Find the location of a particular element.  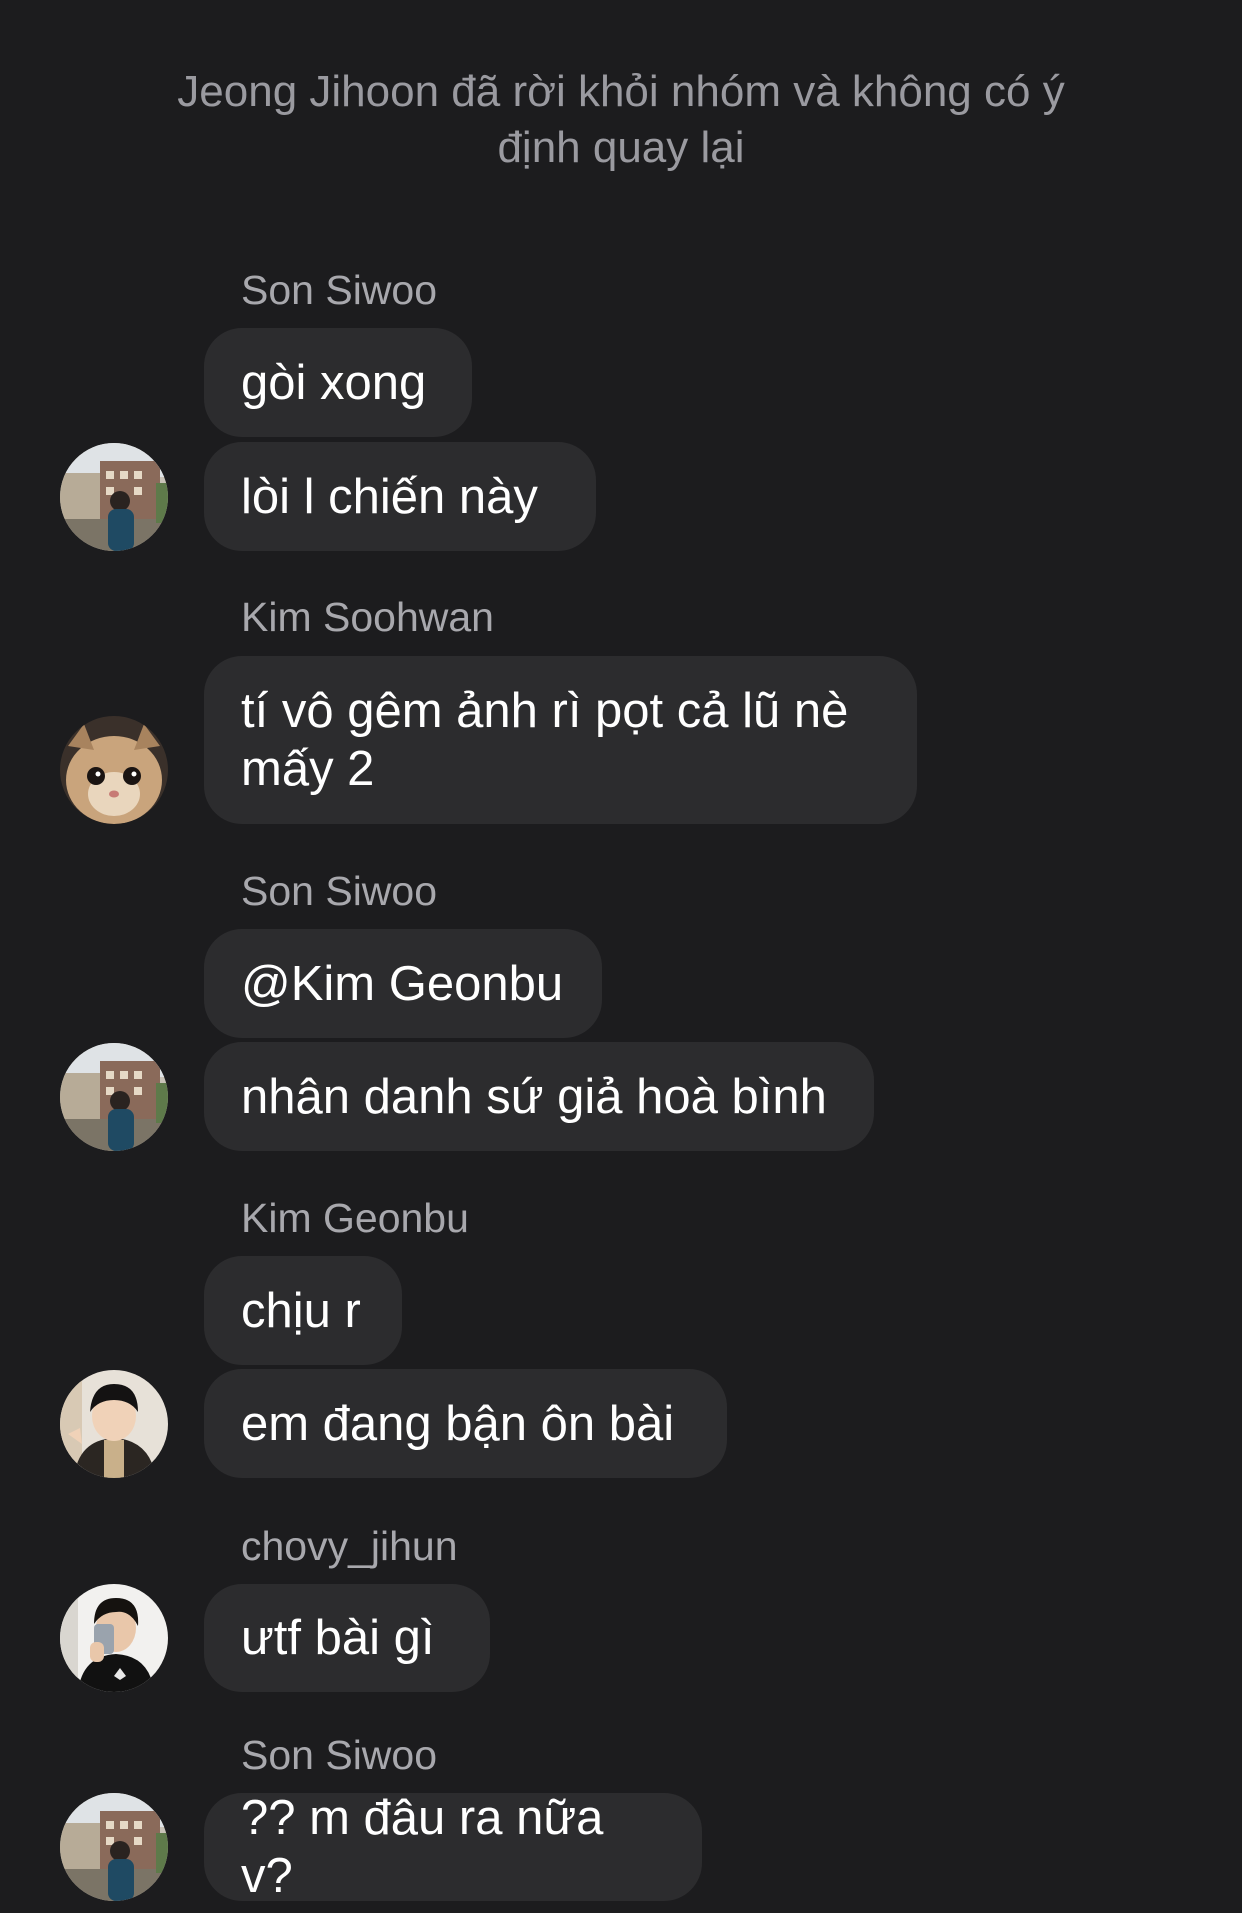

message-text: tí vô gêm ảnh rì pọt cả lũ nè mấy 2 is located at coordinates (545, 740).